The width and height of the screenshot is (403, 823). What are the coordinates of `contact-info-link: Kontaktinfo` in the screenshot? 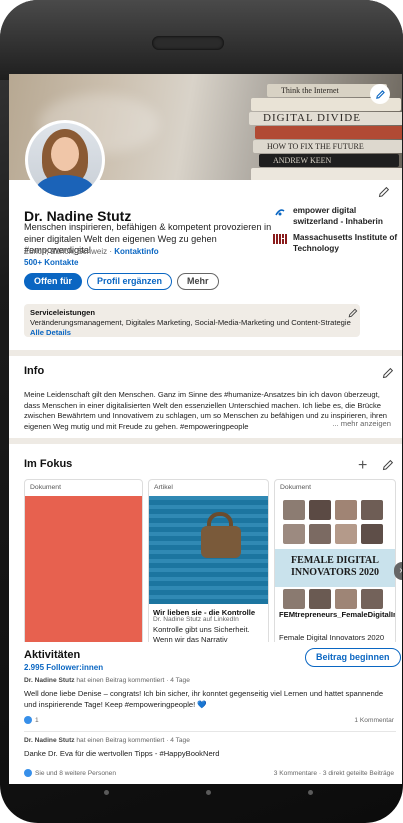 It's located at (136, 251).